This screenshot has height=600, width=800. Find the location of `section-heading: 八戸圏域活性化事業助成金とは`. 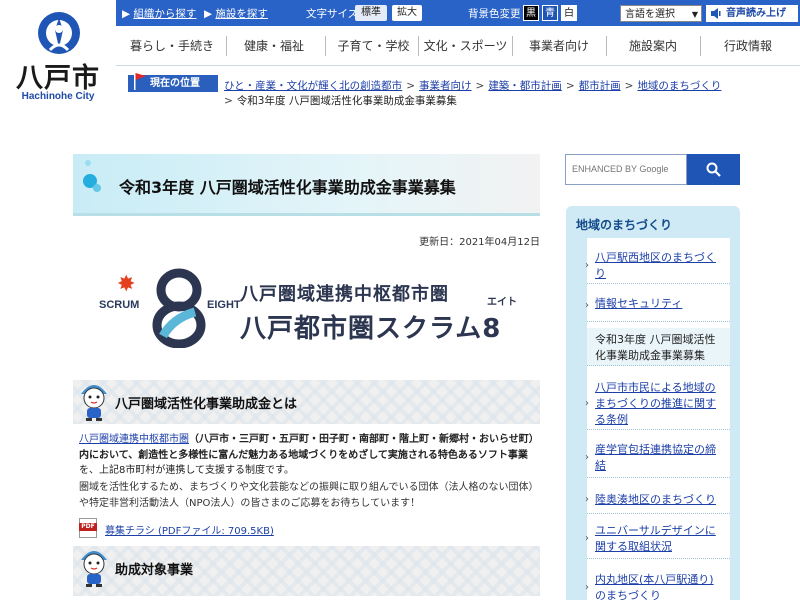

section-heading: 八戸圏域活性化事業助成金とは is located at coordinates (206, 404).